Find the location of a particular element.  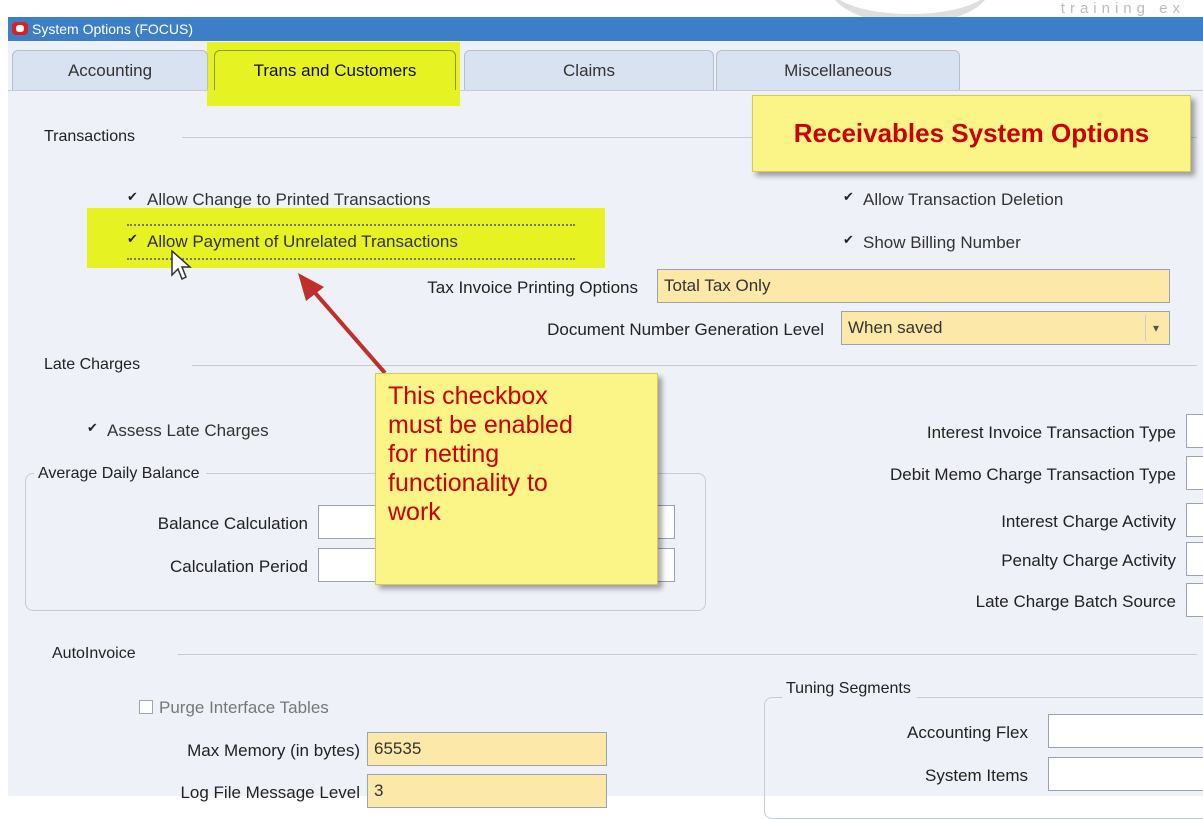

mouse-cursor-icon is located at coordinates (181, 265).